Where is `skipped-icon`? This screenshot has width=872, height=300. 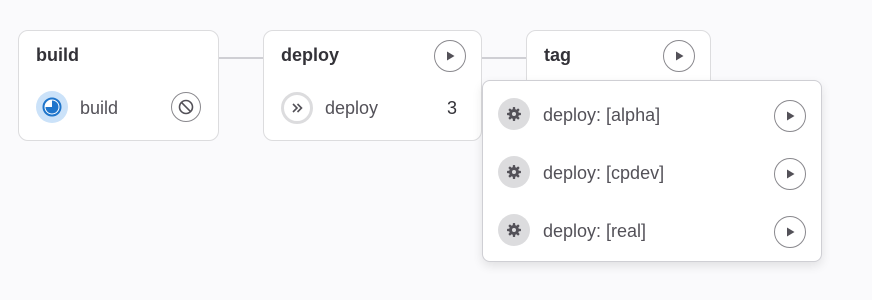
skipped-icon is located at coordinates (297, 108).